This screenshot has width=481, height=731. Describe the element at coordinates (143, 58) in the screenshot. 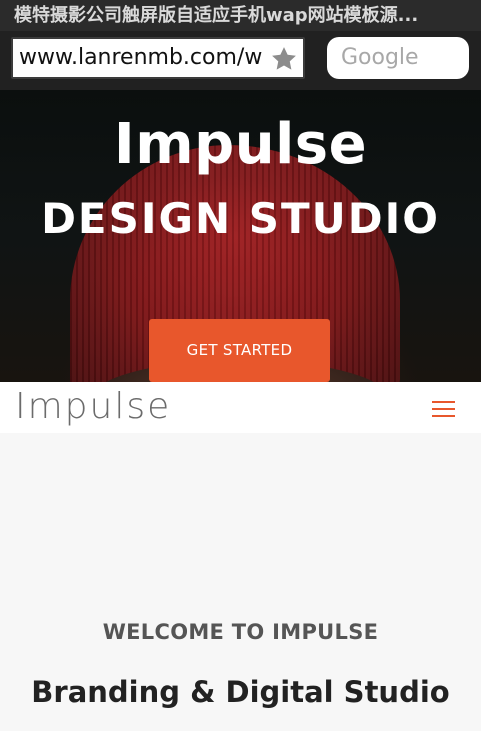

I see `url-text: www.lanrenmb.com/w` at that location.